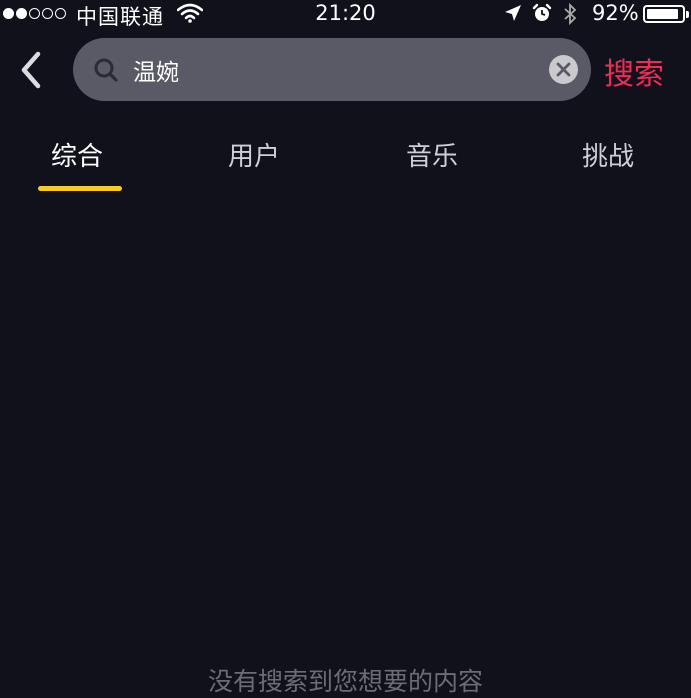 Image resolution: width=691 pixels, height=698 pixels. I want to click on tab-music: 音乐, so click(432, 154).